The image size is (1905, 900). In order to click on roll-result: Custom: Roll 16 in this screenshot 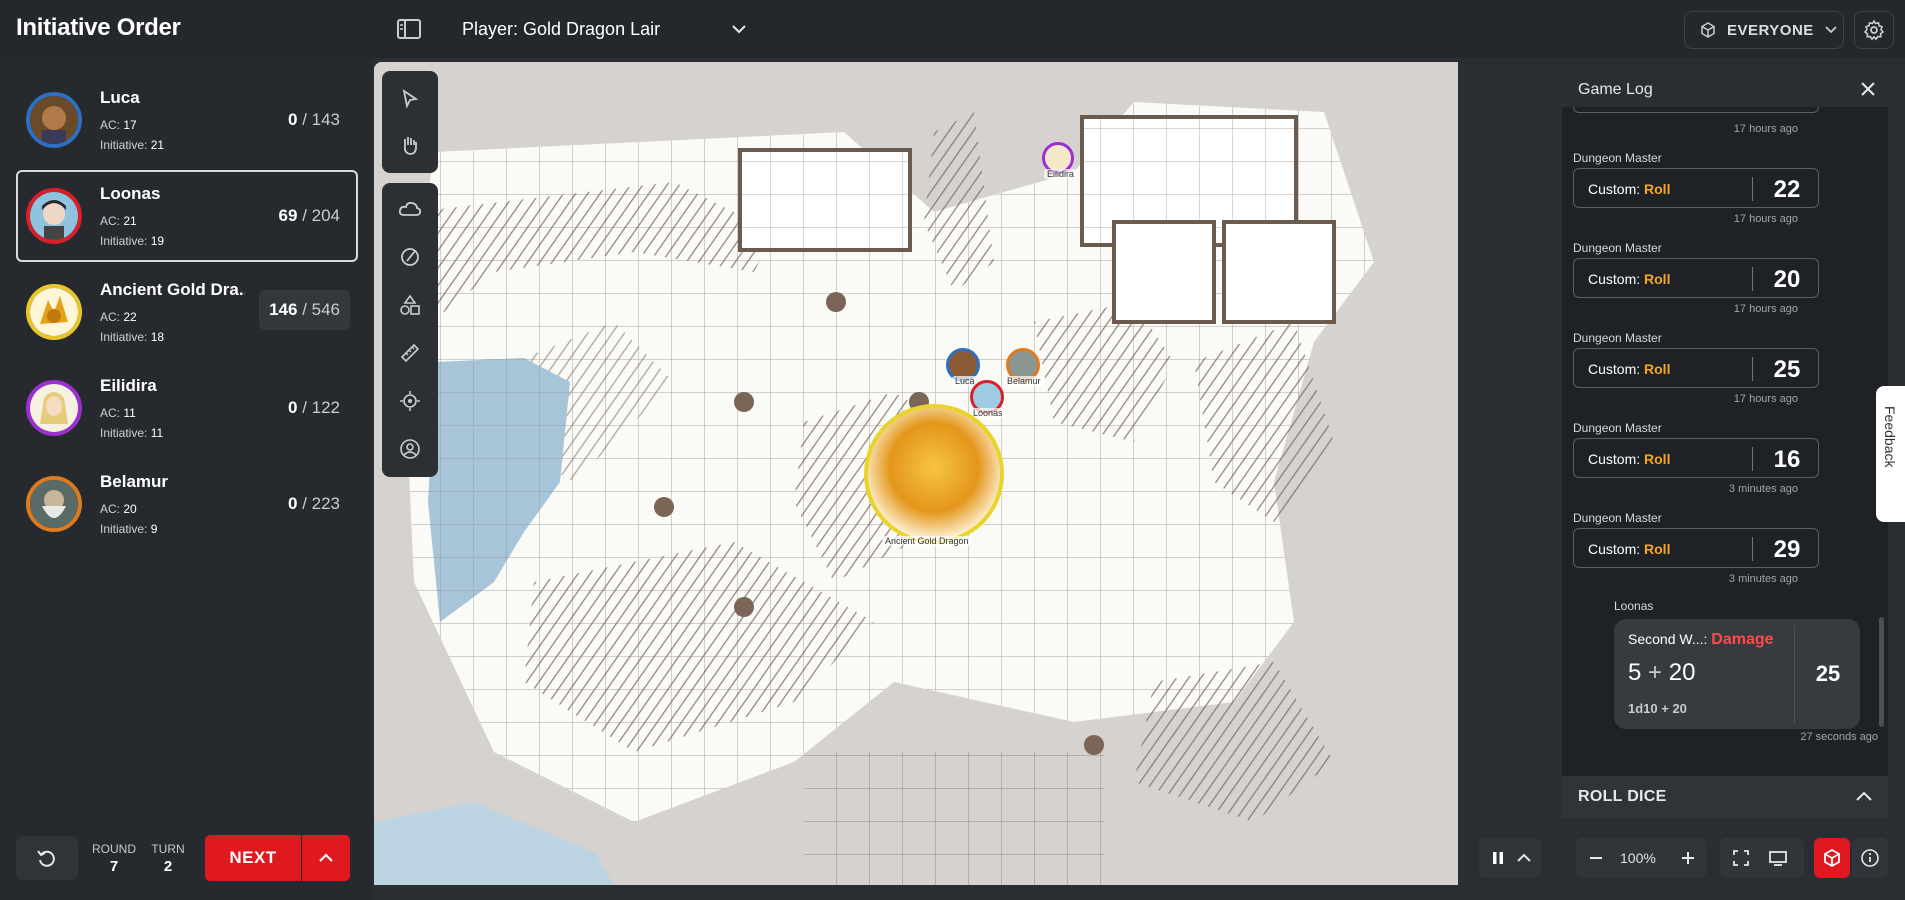, I will do `click(1696, 458)`.